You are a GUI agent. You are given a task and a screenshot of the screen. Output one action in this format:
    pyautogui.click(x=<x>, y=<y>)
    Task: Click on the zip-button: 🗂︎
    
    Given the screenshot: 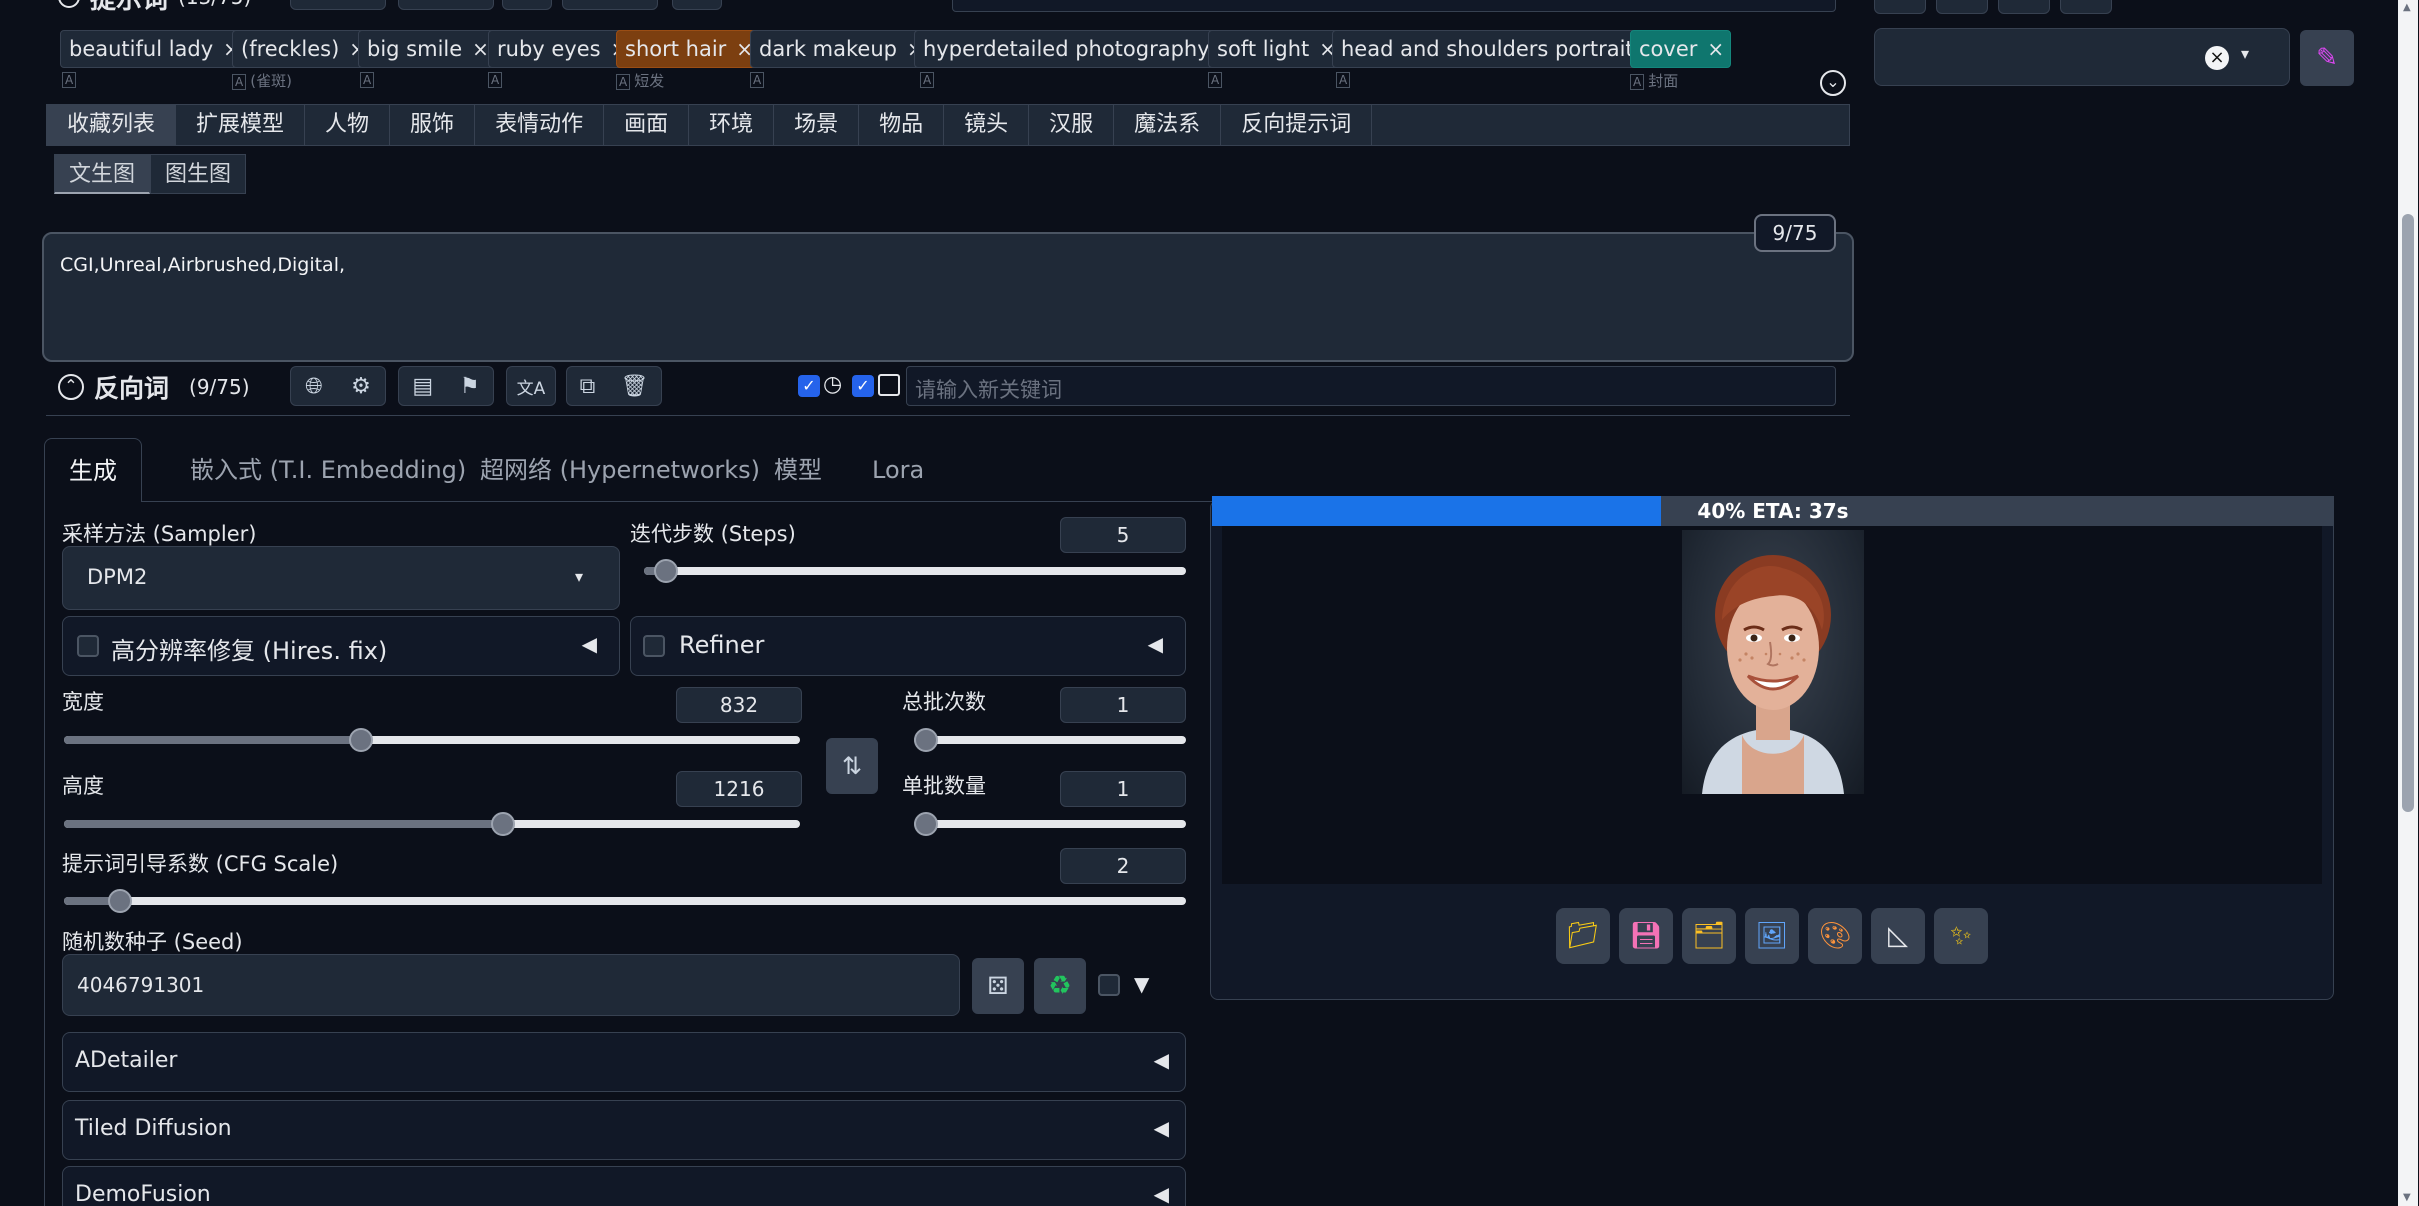 What is the action you would take?
    pyautogui.click(x=1709, y=936)
    